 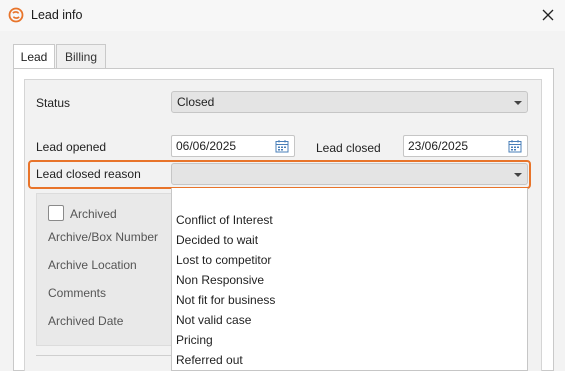 What do you see at coordinates (548, 15) in the screenshot?
I see `close-icon` at bounding box center [548, 15].